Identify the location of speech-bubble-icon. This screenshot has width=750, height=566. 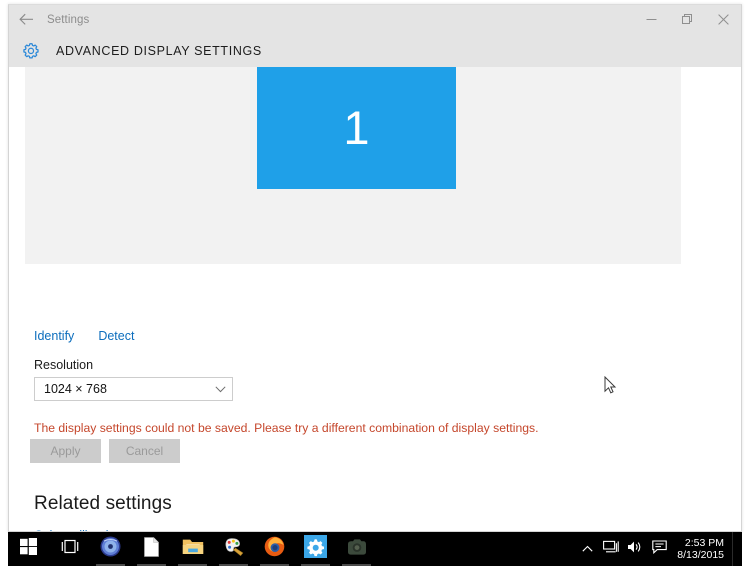
(659, 549).